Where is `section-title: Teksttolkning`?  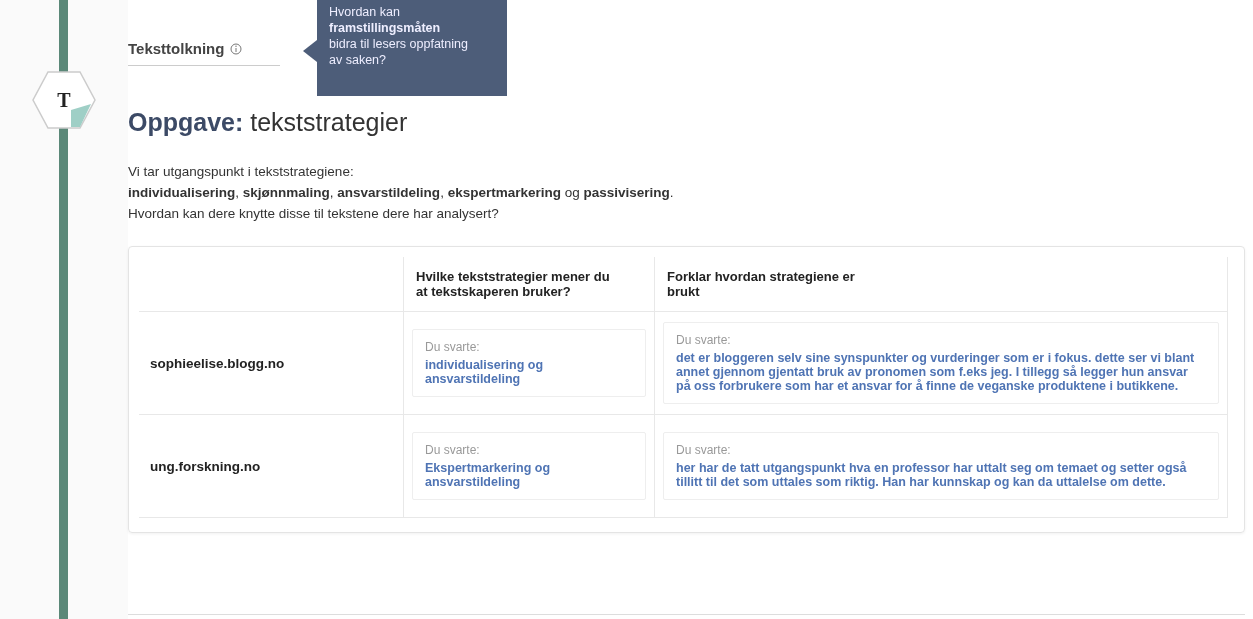
section-title: Teksttolkning is located at coordinates (176, 48).